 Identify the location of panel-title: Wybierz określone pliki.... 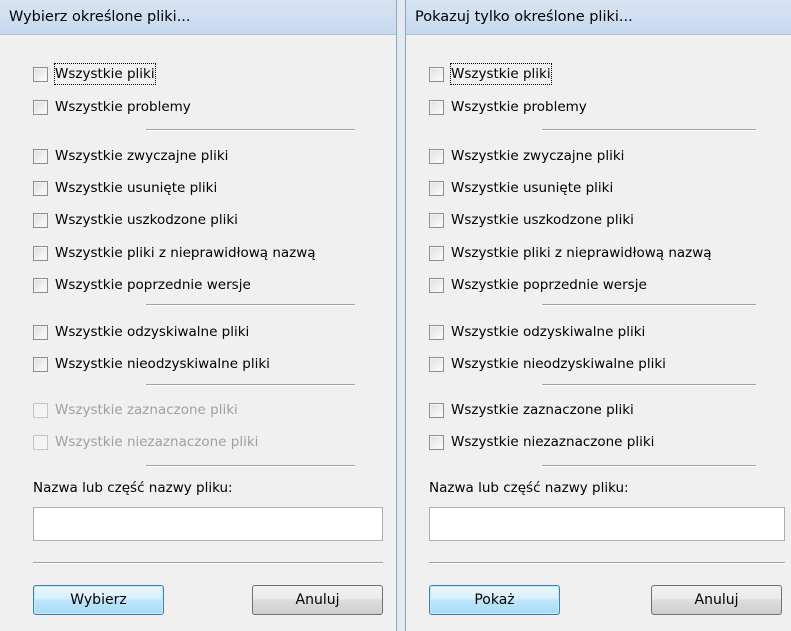
(198, 17).